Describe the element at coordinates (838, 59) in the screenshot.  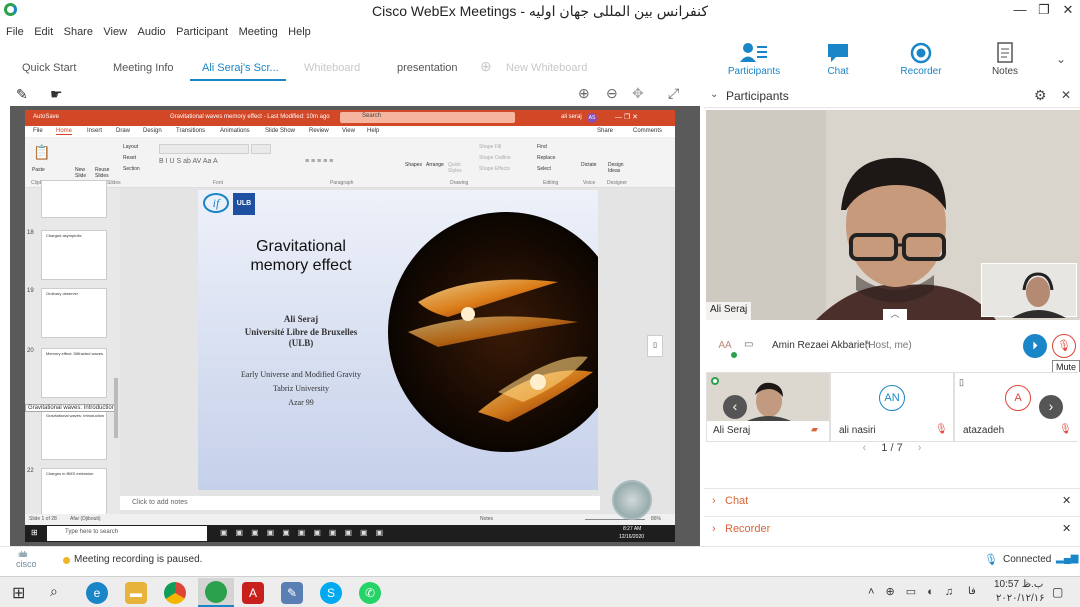
I see `chat-button: Chat` at that location.